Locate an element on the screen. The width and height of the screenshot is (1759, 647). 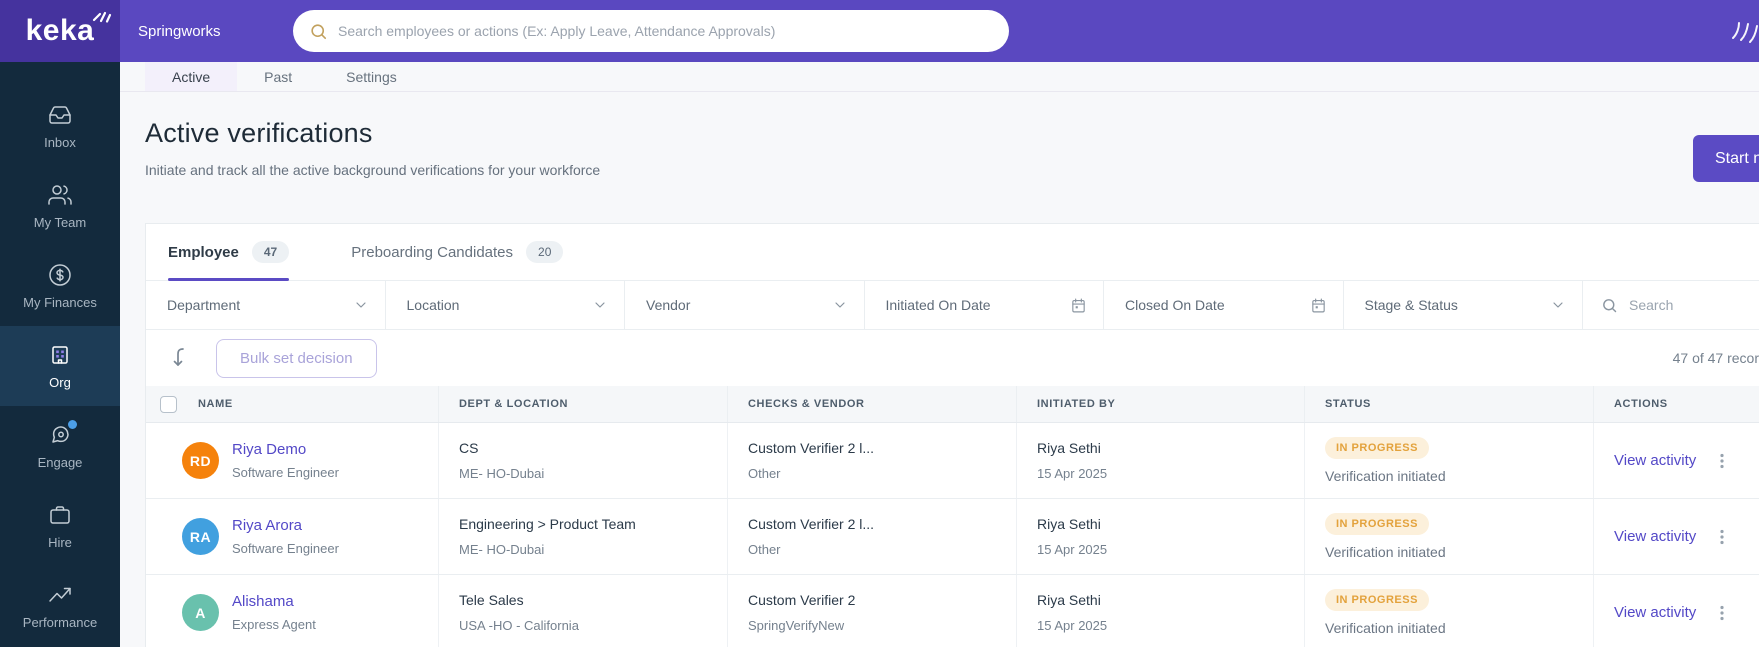
filter-label: Vendor is located at coordinates (668, 305).